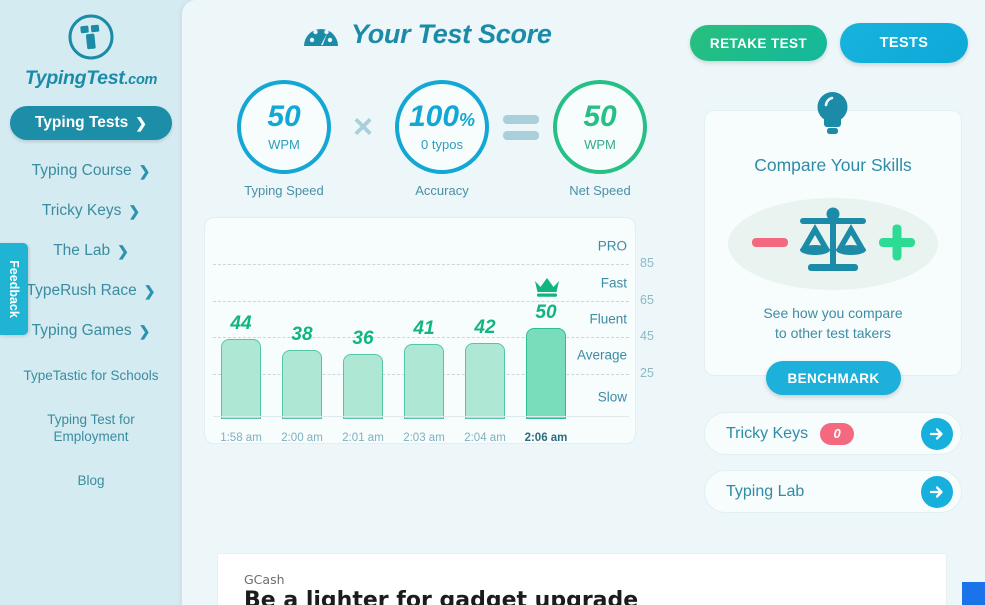 Image resolution: width=985 pixels, height=605 pixels. Describe the element at coordinates (241, 323) in the screenshot. I see `chart-bar-value-label: 44` at that location.